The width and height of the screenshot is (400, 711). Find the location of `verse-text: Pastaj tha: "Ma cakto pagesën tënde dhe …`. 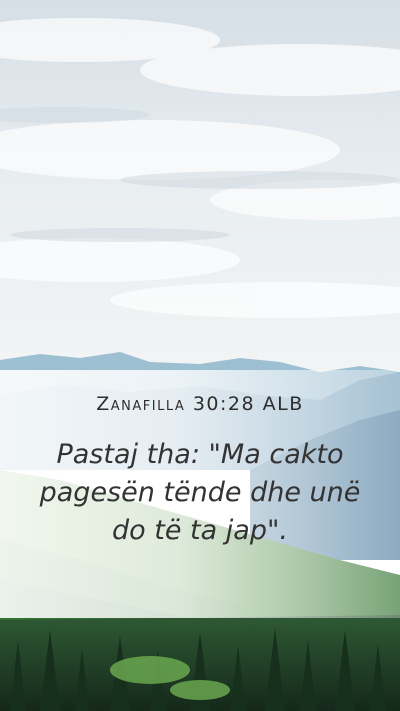

verse-text: Pastaj tha: "Ma cakto pagesën tënde dhe … is located at coordinates (200, 492).